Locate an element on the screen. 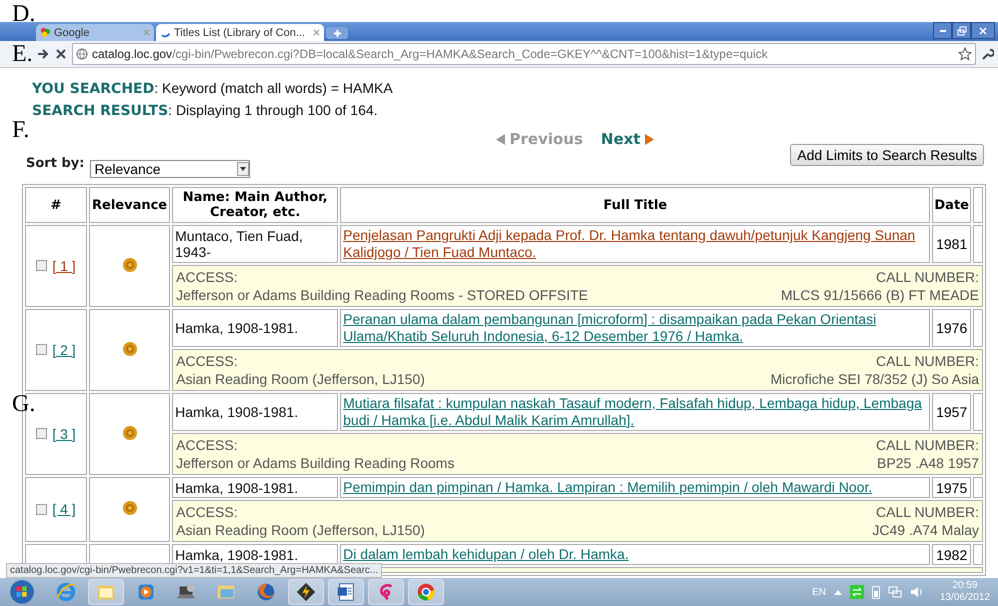 The height and width of the screenshot is (606, 998). access-location: Jefferson or Adams Building Reading Rooms - STORED OFFSITE is located at coordinates (382, 295).